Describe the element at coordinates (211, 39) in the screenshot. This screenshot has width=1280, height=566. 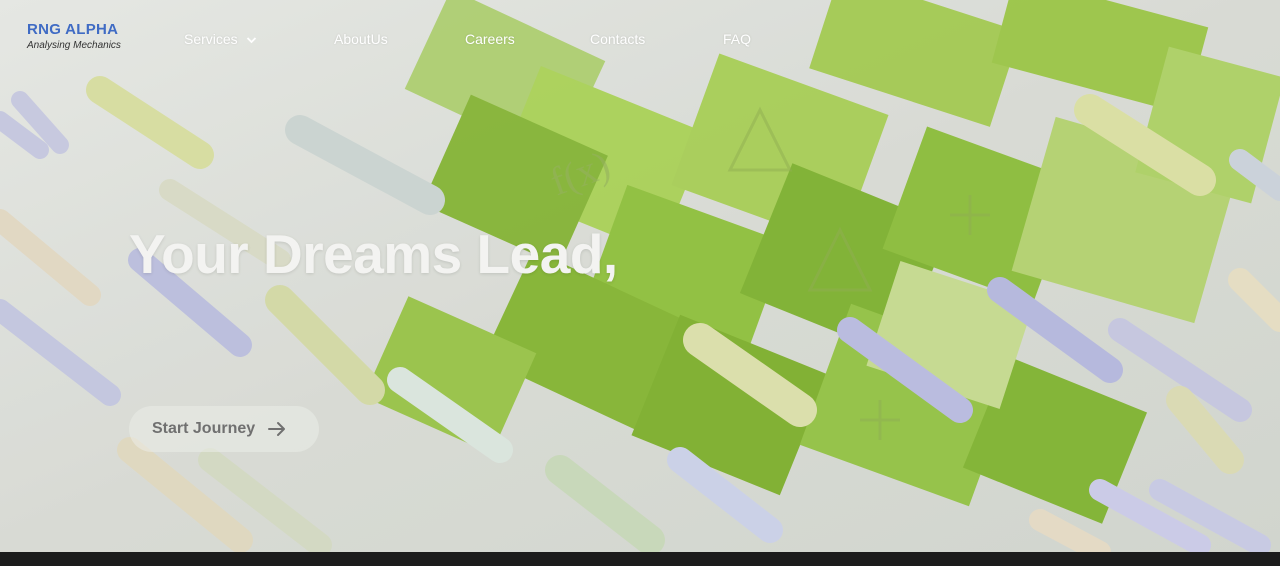
I see `nav-services-label: Services` at that location.